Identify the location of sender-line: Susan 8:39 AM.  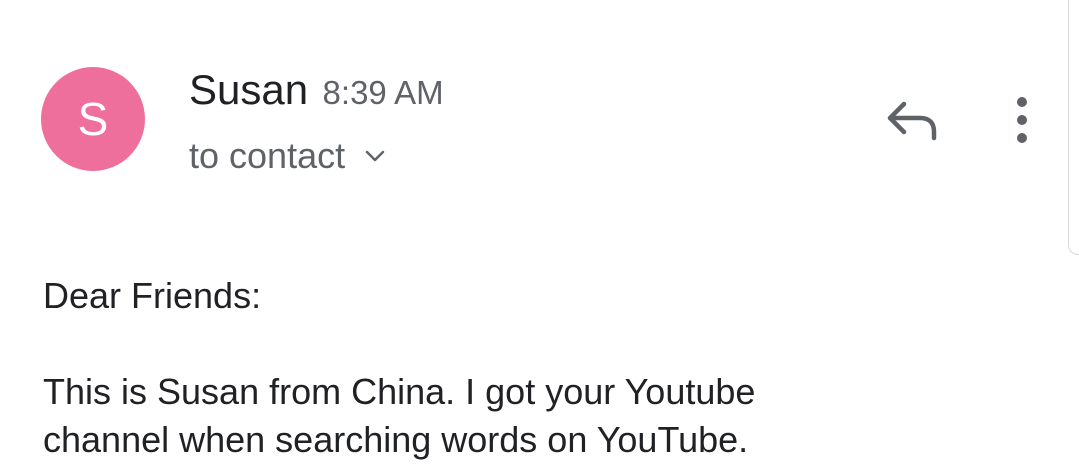
(316, 90).